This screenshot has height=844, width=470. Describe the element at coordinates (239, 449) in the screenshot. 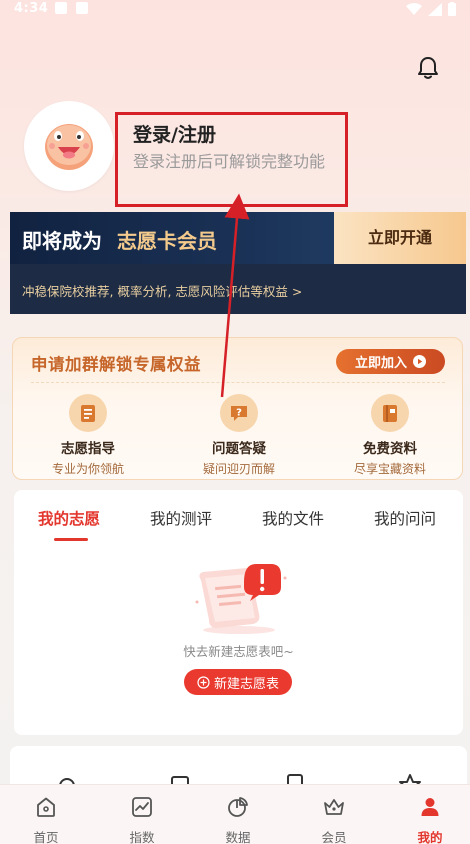

I see `feature-title: 问题答疑` at that location.